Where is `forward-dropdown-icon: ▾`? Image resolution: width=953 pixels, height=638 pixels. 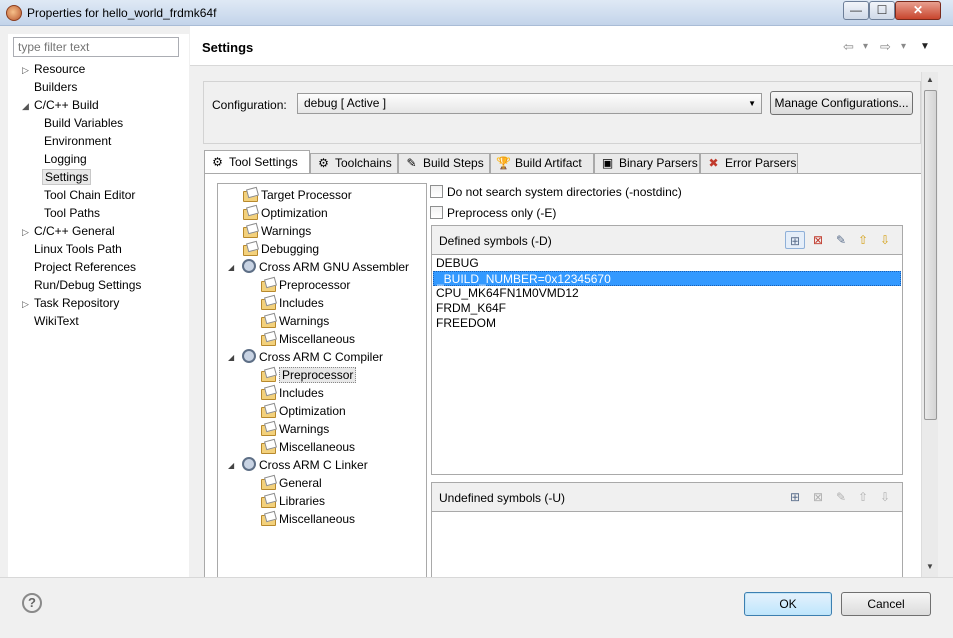
forward-dropdown-icon: ▾ is located at coordinates (903, 46).